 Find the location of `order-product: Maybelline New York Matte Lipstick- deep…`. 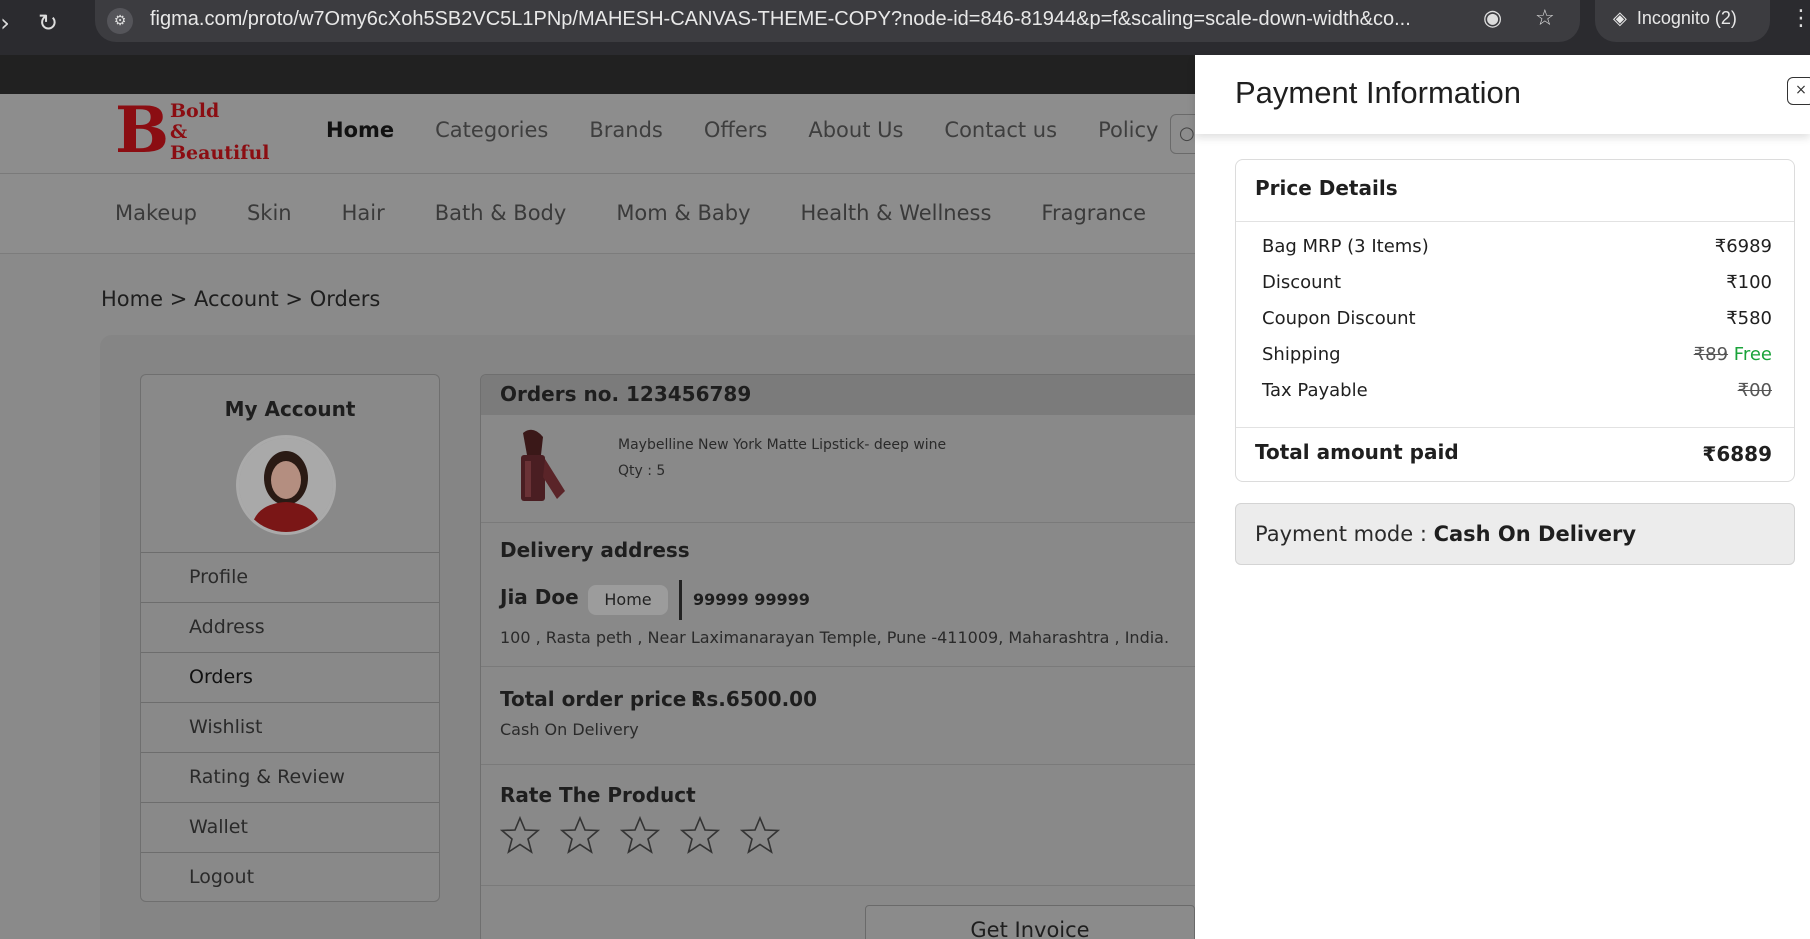

order-product: Maybelline New York Matte Lipstick- deep… is located at coordinates (850, 469).